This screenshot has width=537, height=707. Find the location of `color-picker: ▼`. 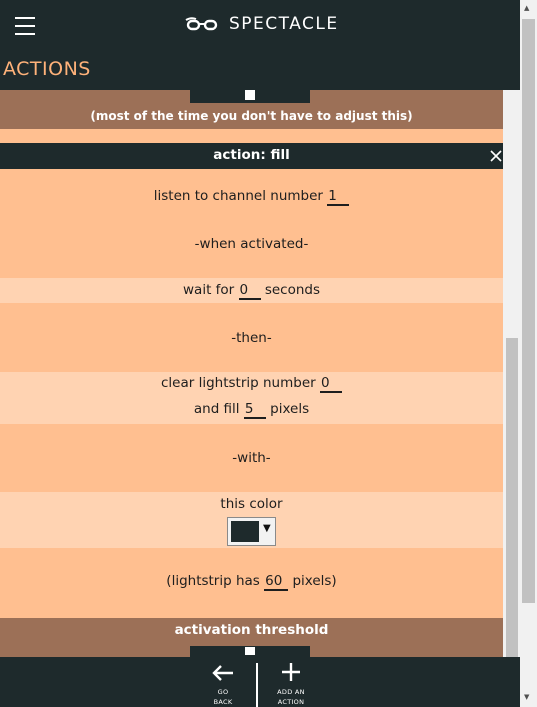

color-picker: ▼ is located at coordinates (251, 531).